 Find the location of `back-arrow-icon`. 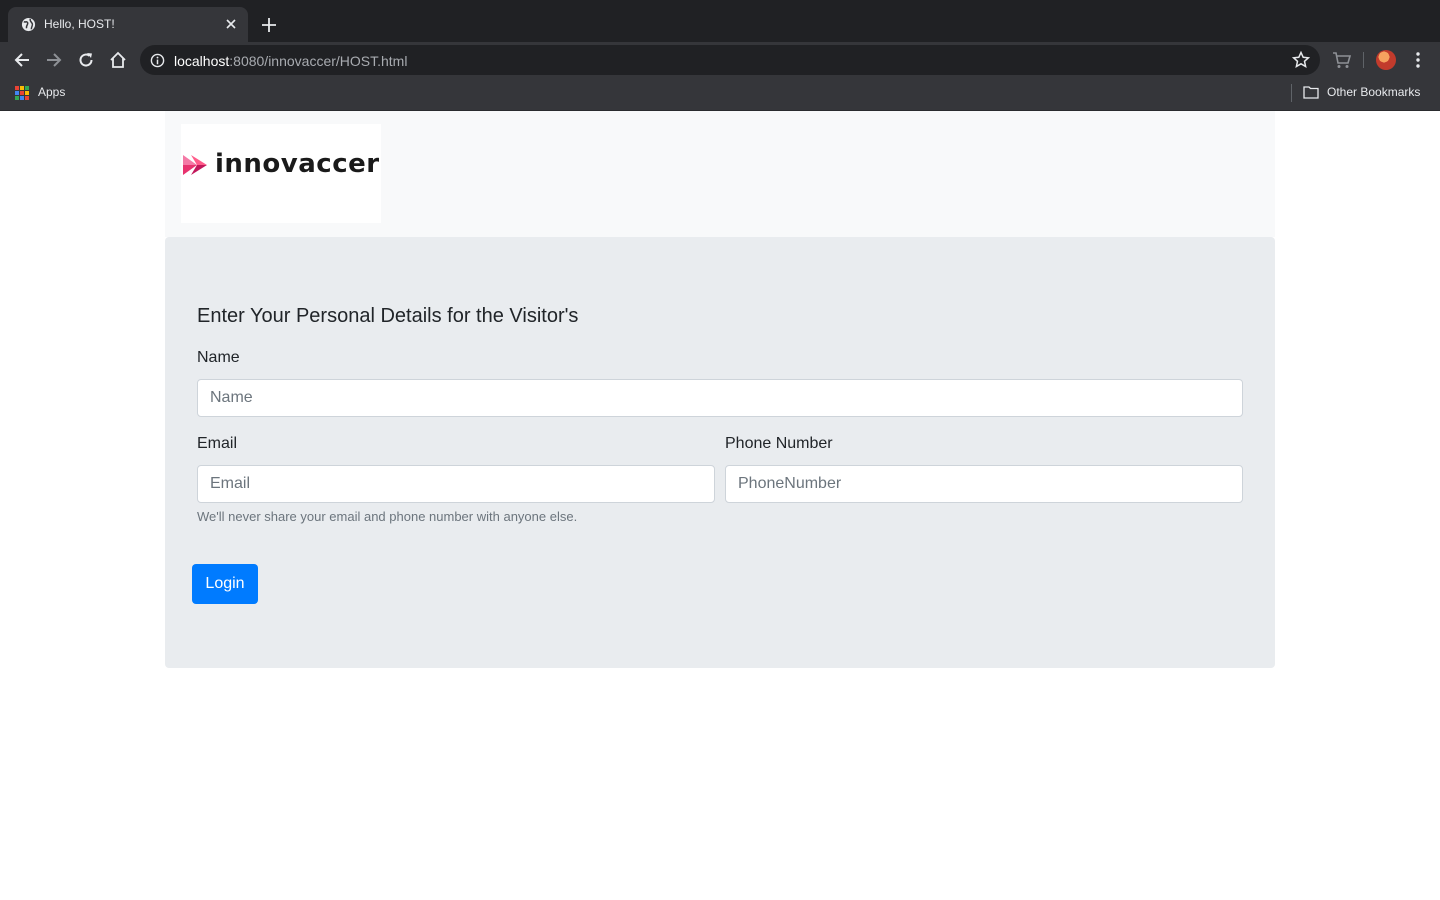

back-arrow-icon is located at coordinates (22, 60).